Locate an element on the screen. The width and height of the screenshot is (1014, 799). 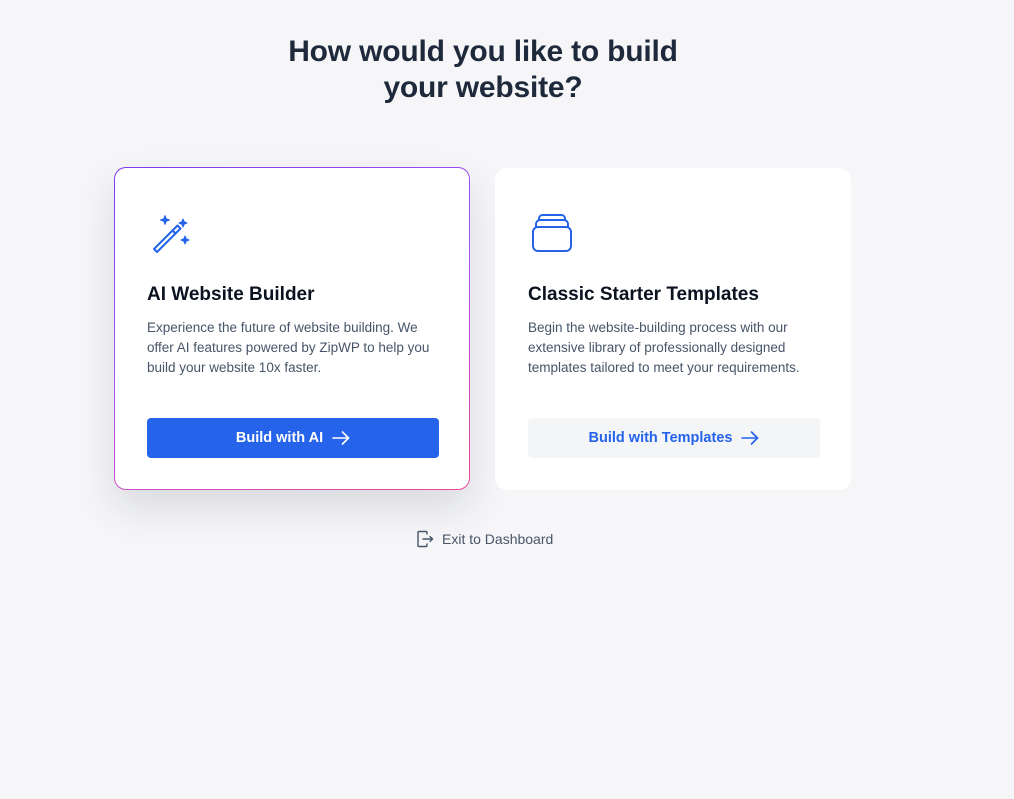
build-with-ai-button: Build with AI is located at coordinates (293, 438).